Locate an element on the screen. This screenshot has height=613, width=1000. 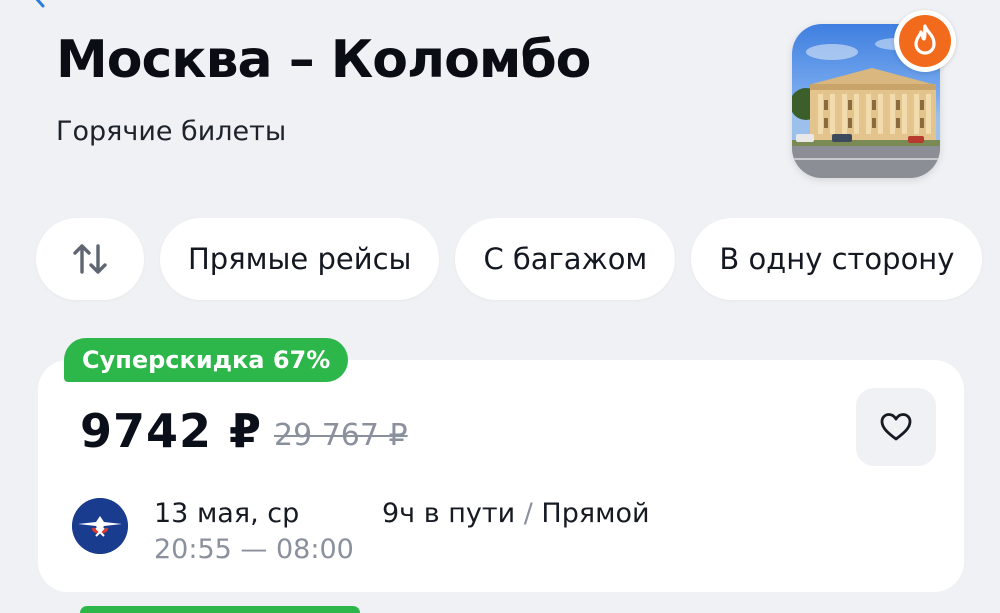
filter-chip-baggage: С багажом is located at coordinates (565, 259).